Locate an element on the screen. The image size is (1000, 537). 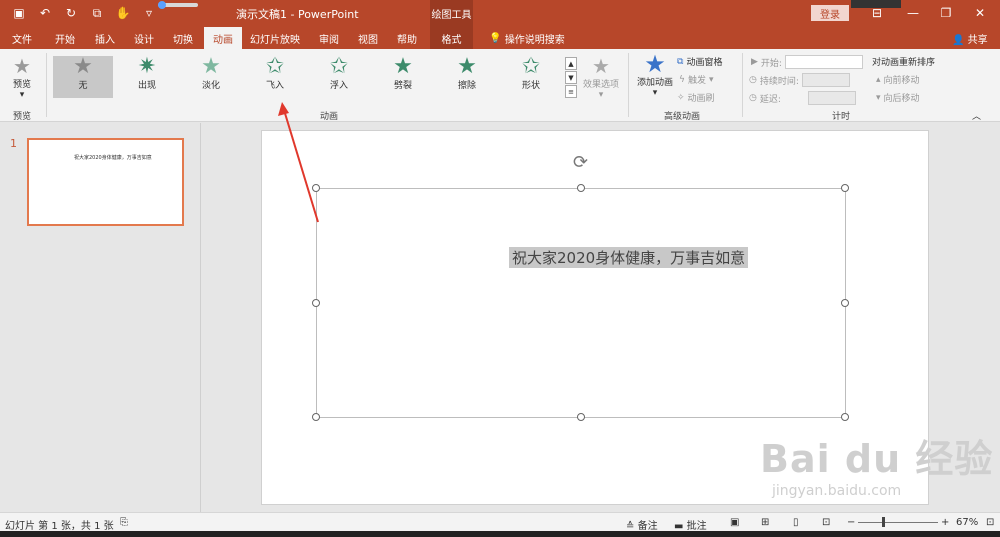
preview-button: ★ 预览 ▾ is located at coordinates (22, 77).